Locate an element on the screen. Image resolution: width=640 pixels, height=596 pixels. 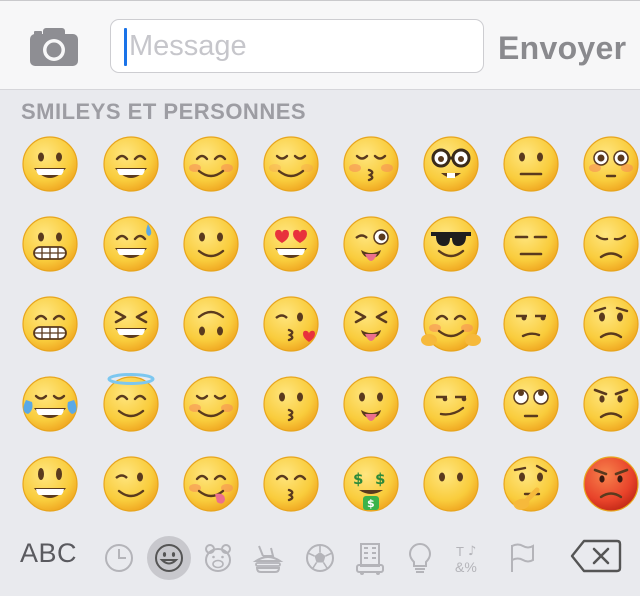
kissing-closed-eyes-icon is located at coordinates (371, 164).